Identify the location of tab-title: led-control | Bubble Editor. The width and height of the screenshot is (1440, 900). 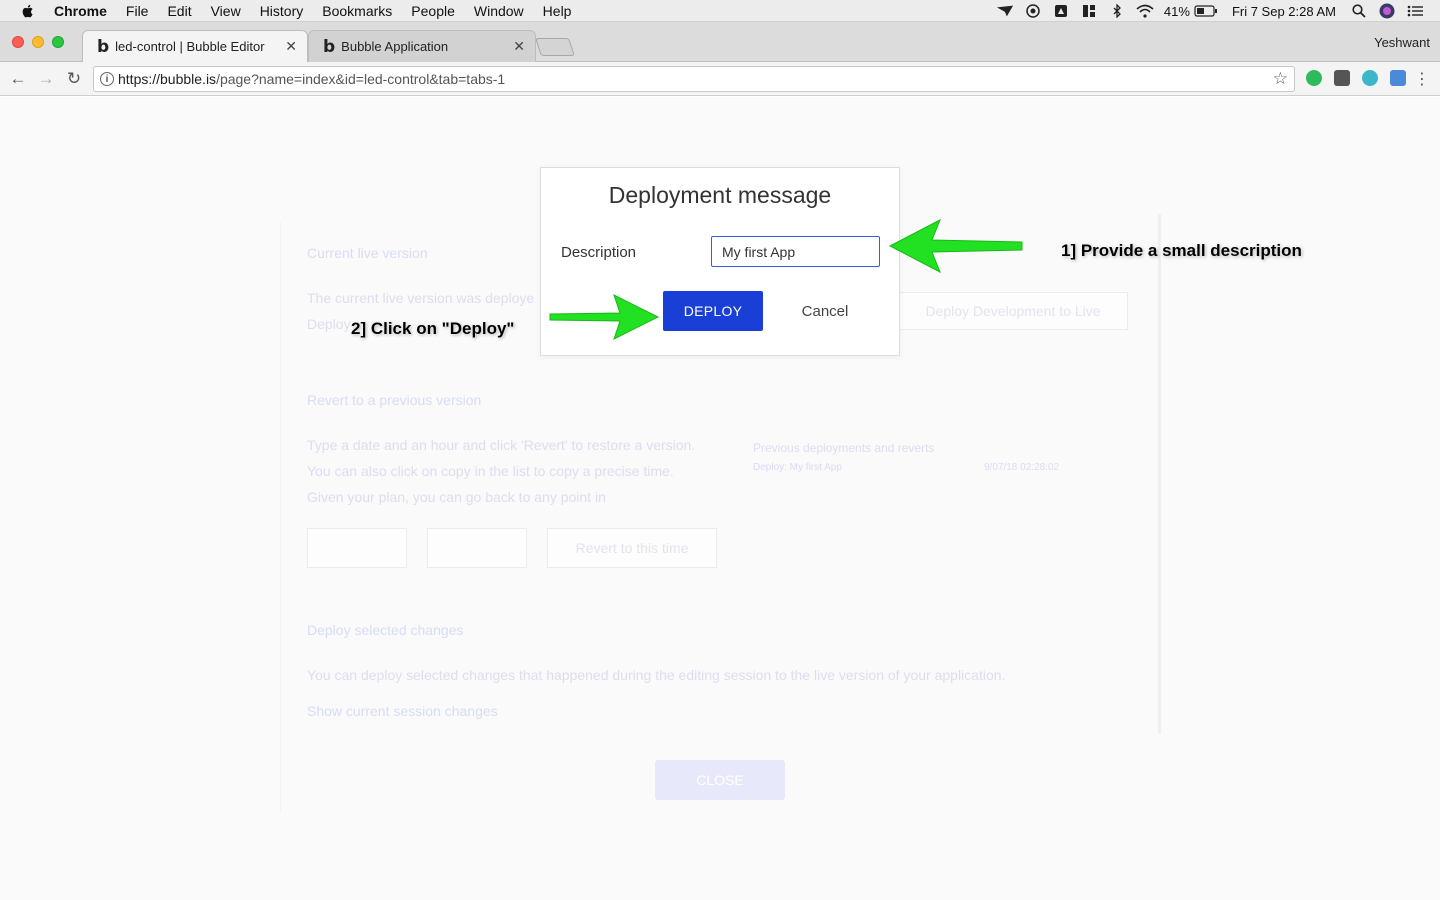
(190, 46).